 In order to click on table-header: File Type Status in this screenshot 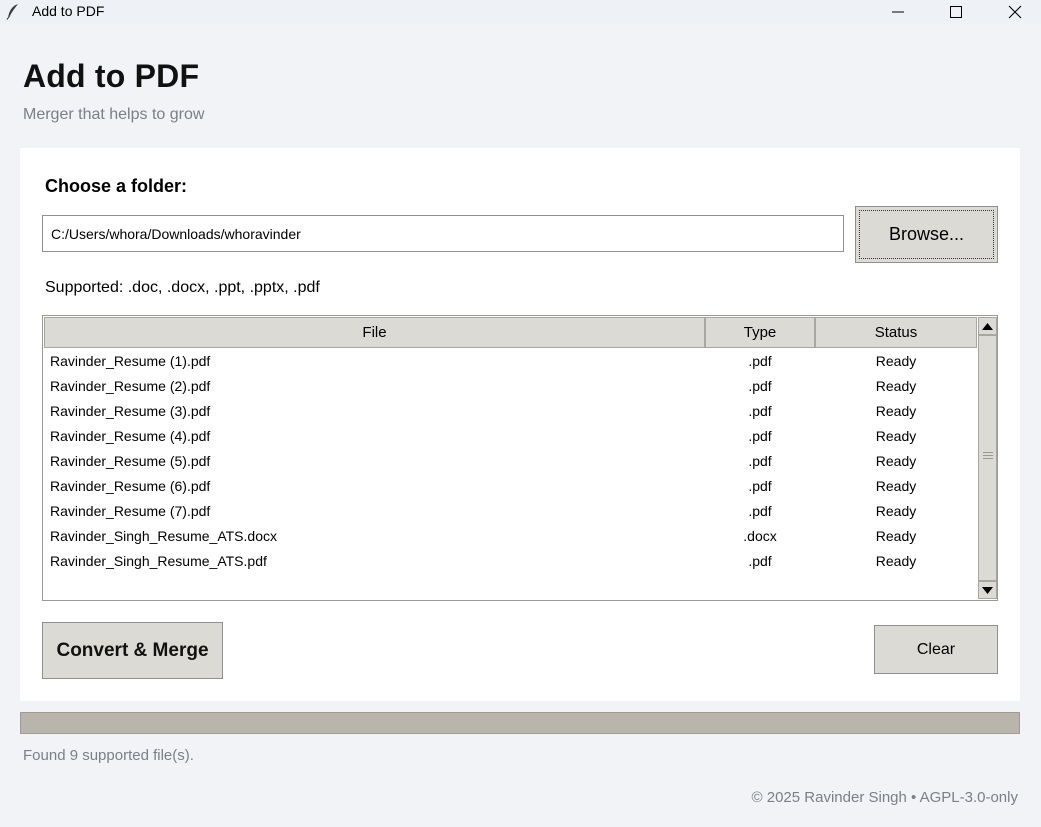, I will do `click(511, 332)`.